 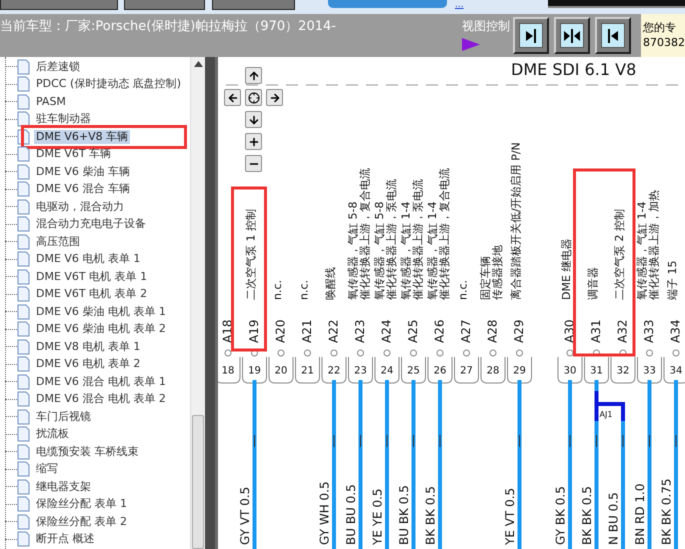 What do you see at coordinates (567, 269) in the screenshot?
I see `pin-description: DME 继电器` at bounding box center [567, 269].